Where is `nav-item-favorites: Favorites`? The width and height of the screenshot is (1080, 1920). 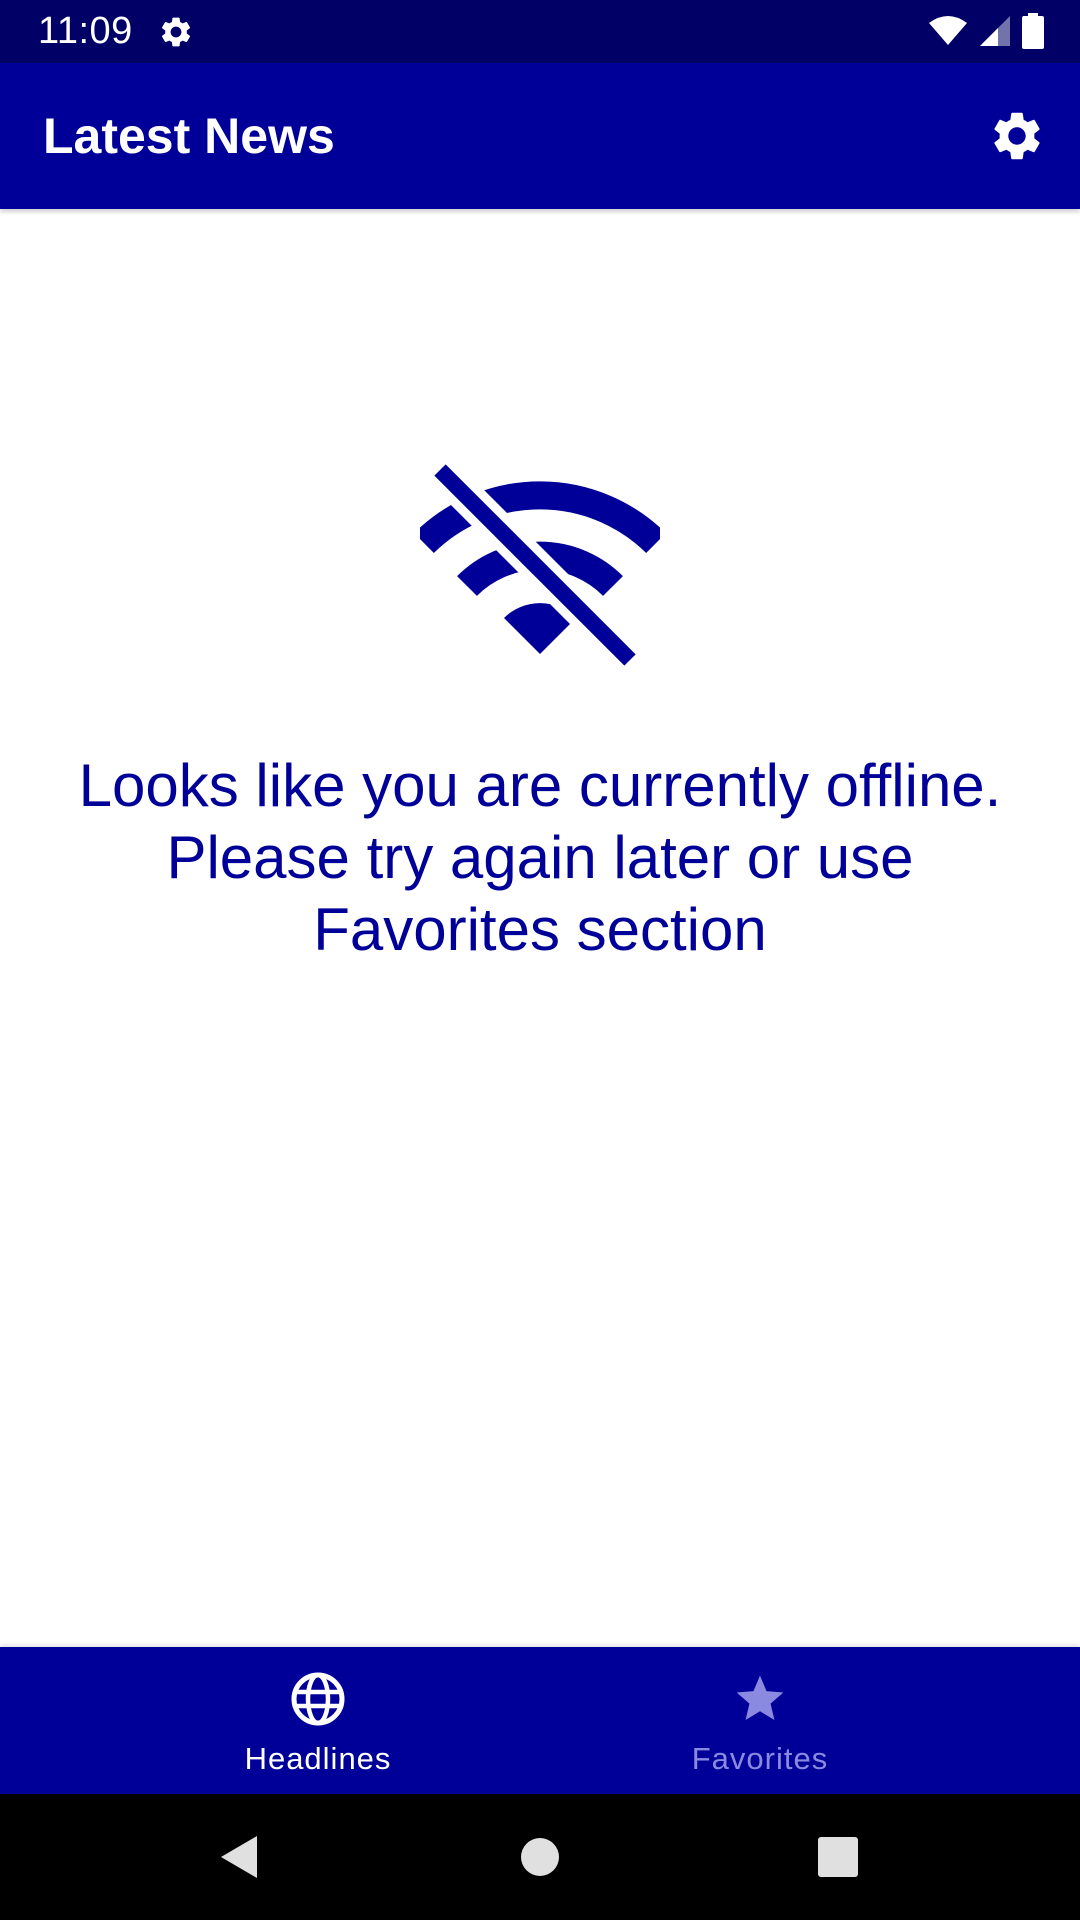
nav-item-favorites: Favorites is located at coordinates (760, 1720).